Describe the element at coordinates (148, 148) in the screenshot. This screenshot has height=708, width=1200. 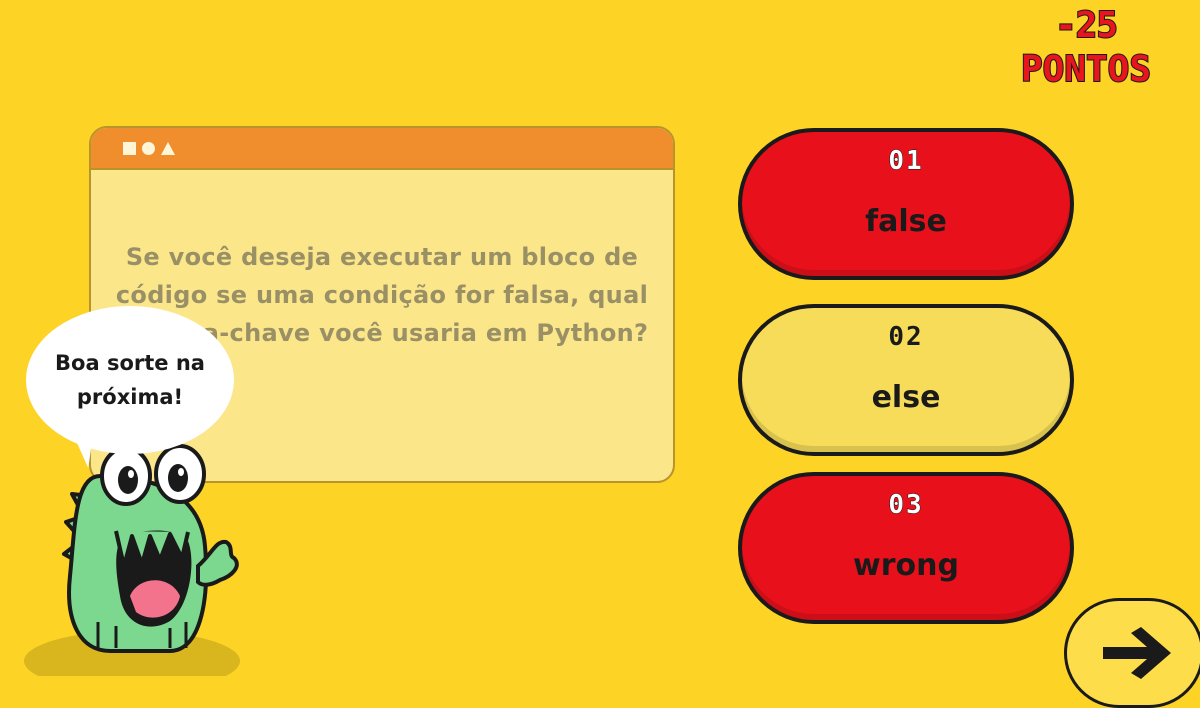
I see `circle-icon` at that location.